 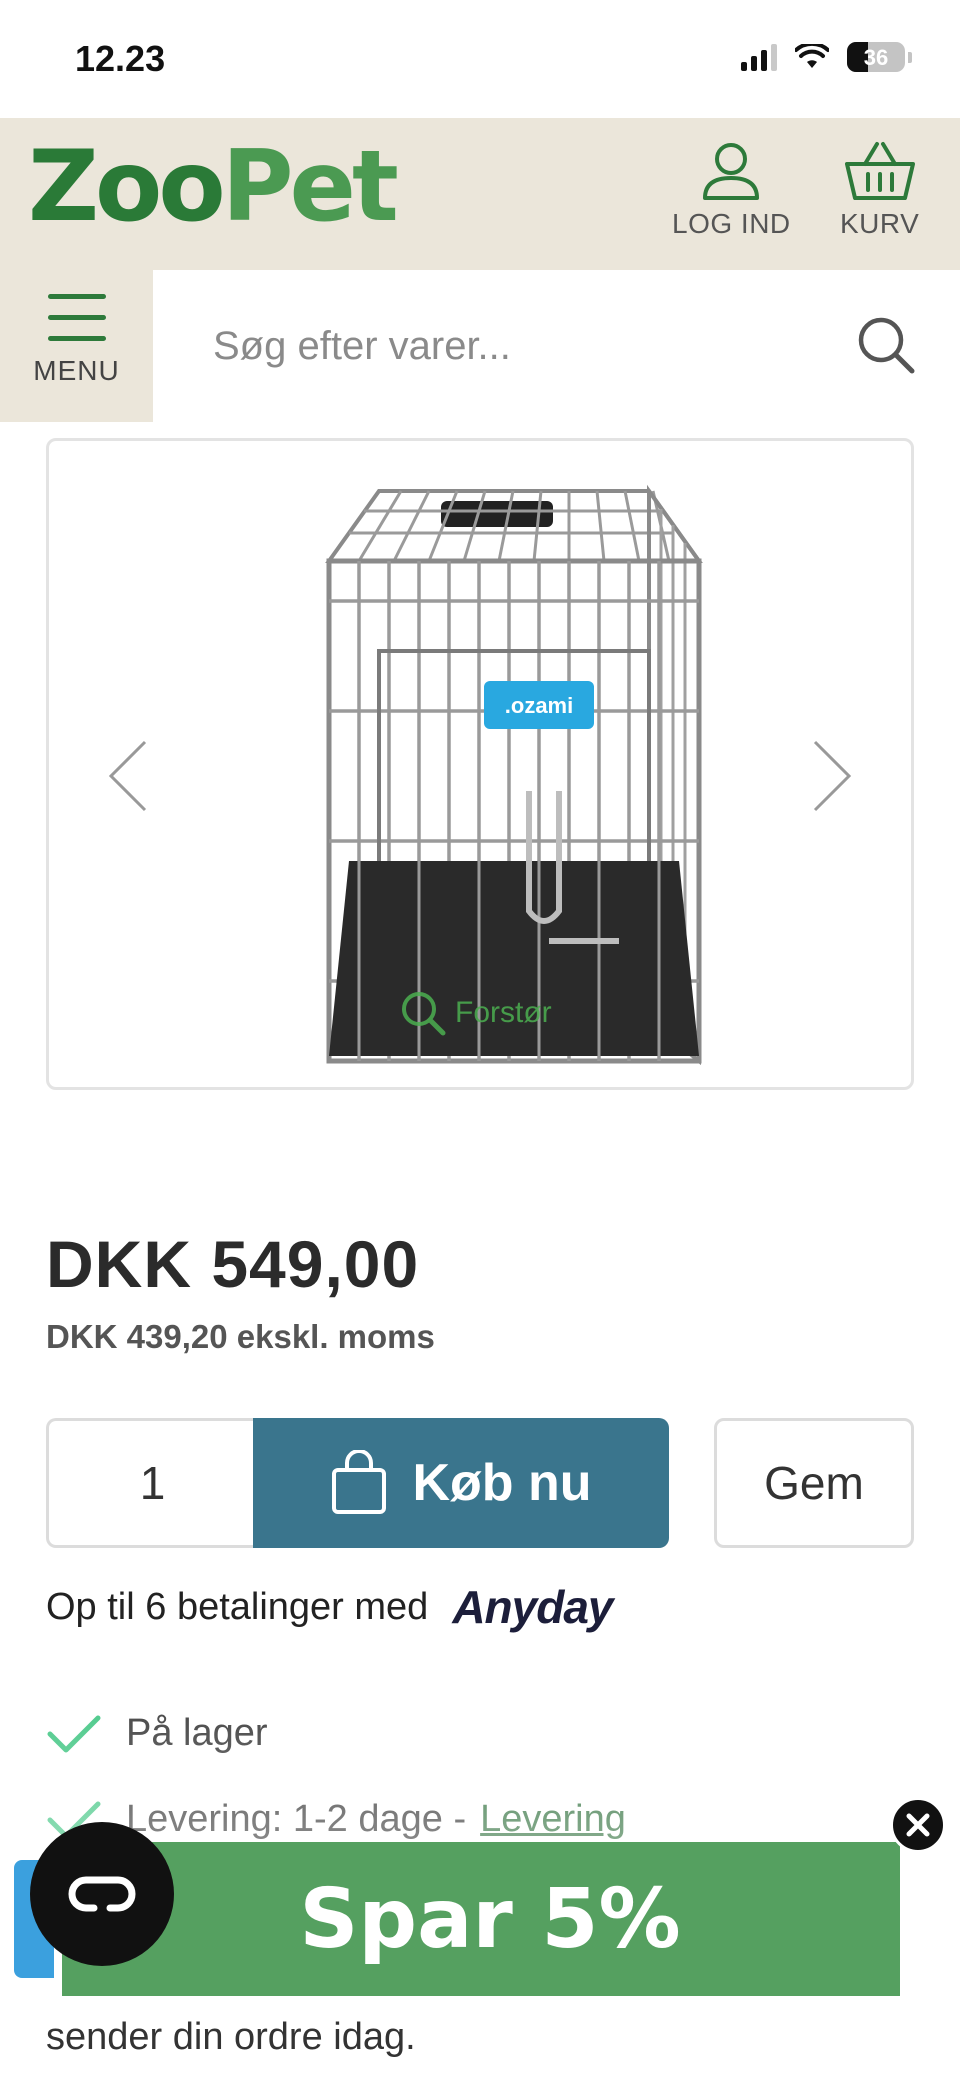 What do you see at coordinates (759, 57) in the screenshot?
I see `signal-icon` at bounding box center [759, 57].